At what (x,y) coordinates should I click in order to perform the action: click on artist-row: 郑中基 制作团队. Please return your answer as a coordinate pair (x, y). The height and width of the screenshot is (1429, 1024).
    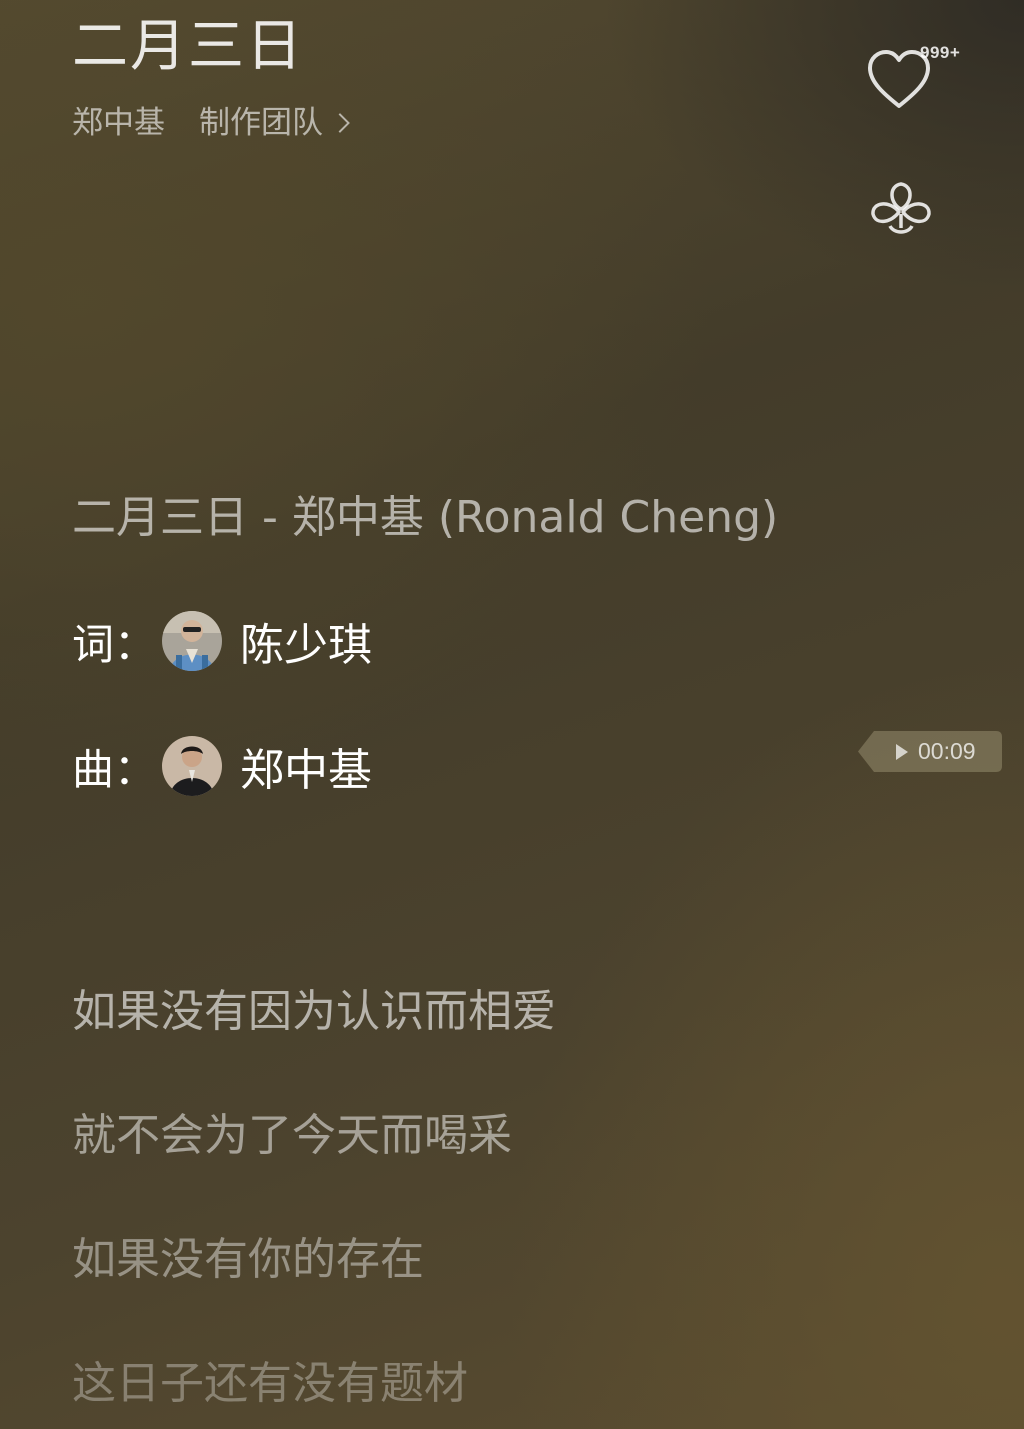
    Looking at the image, I should click on (211, 123).